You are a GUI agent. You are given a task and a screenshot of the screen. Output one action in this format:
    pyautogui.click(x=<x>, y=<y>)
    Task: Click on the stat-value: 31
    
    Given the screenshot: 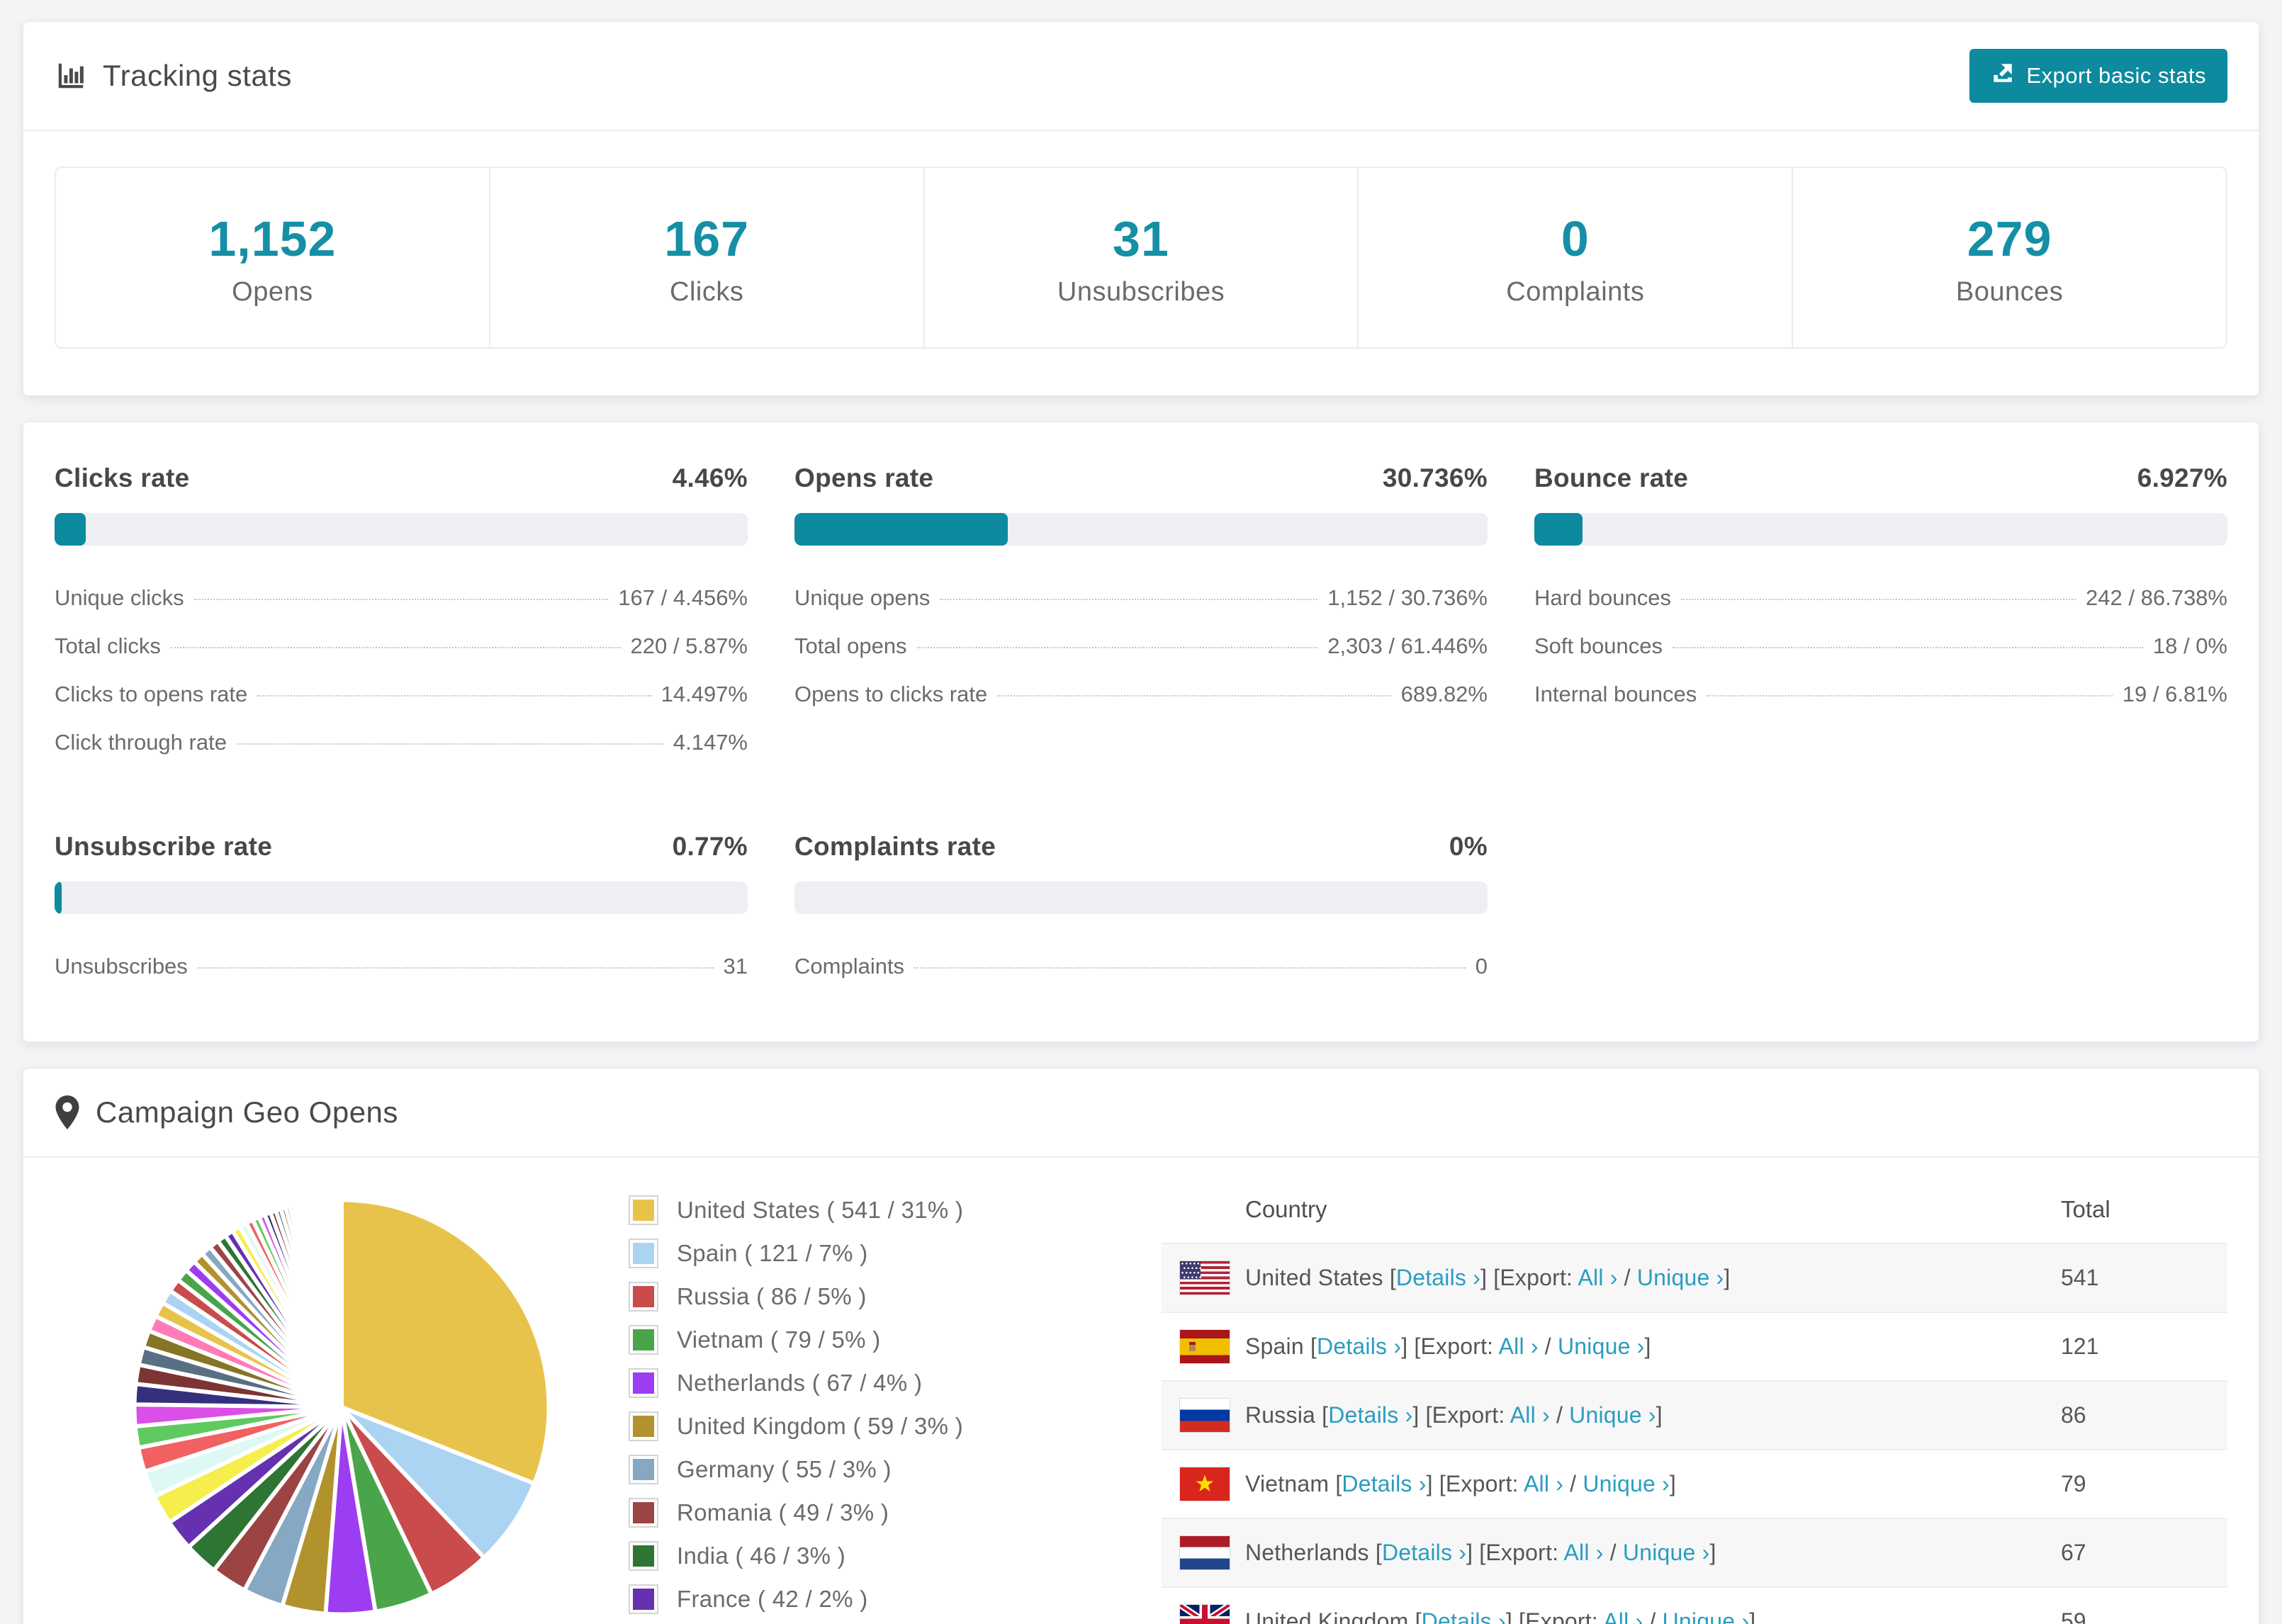 What is the action you would take?
    pyautogui.click(x=1141, y=239)
    